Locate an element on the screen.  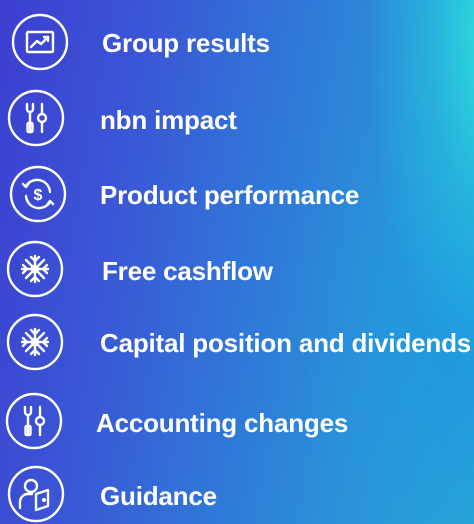
menu-item-label: Accounting changes is located at coordinates (222, 423).